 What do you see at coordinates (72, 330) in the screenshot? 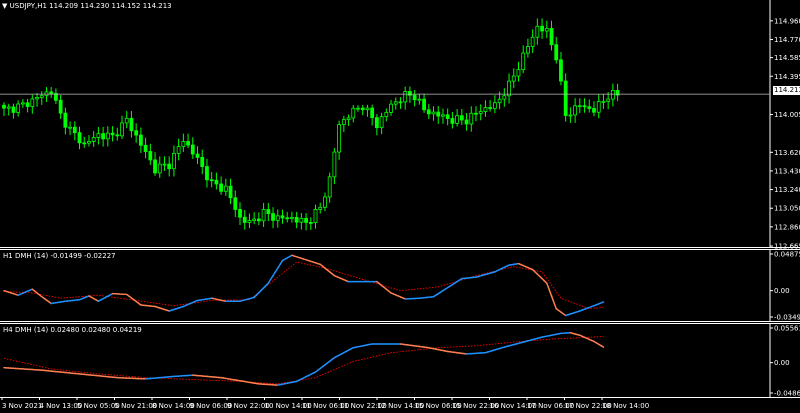
I see `h4-dmh-title: H4 DMH (14) 0.02480 0.02480 0.04219` at bounding box center [72, 330].